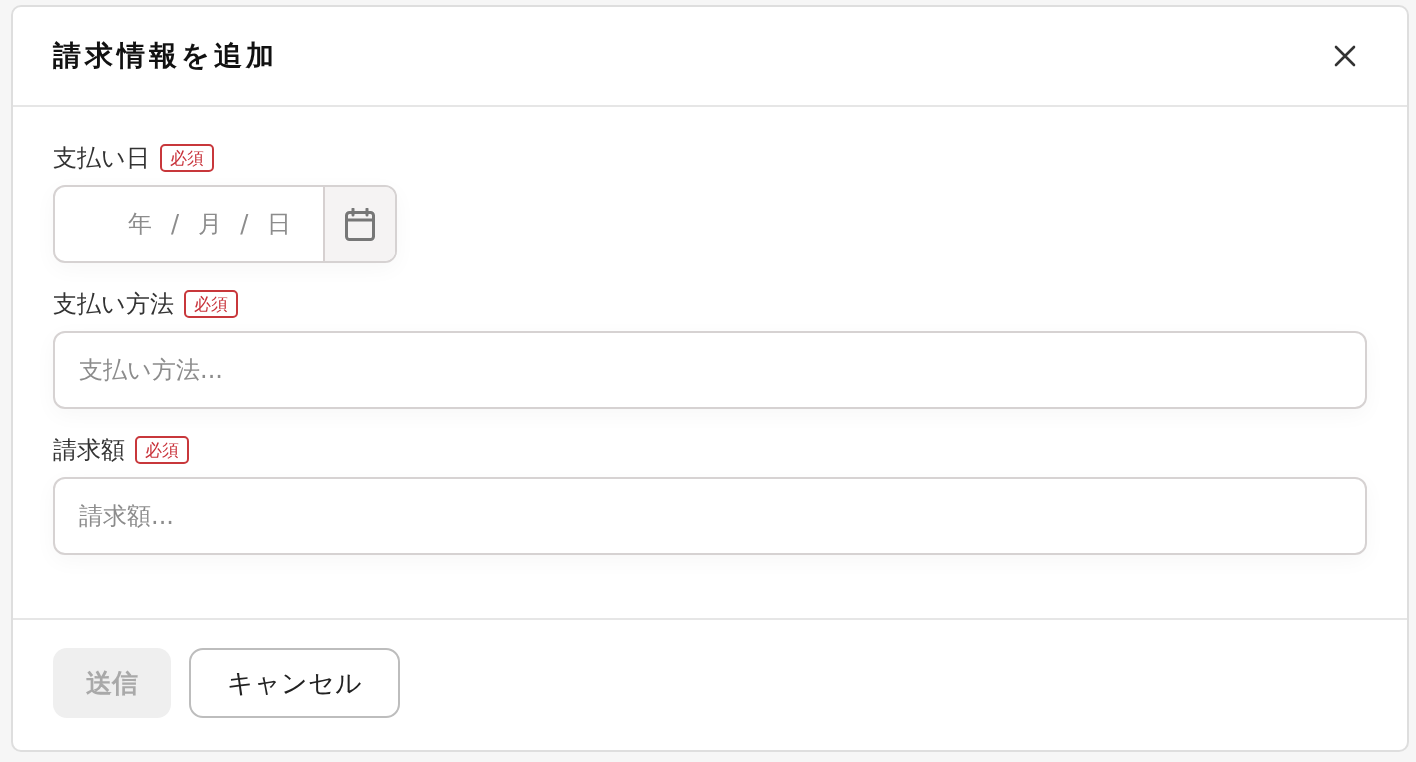  What do you see at coordinates (165, 56) in the screenshot?
I see `dialog-title: 請求情報を追加` at bounding box center [165, 56].